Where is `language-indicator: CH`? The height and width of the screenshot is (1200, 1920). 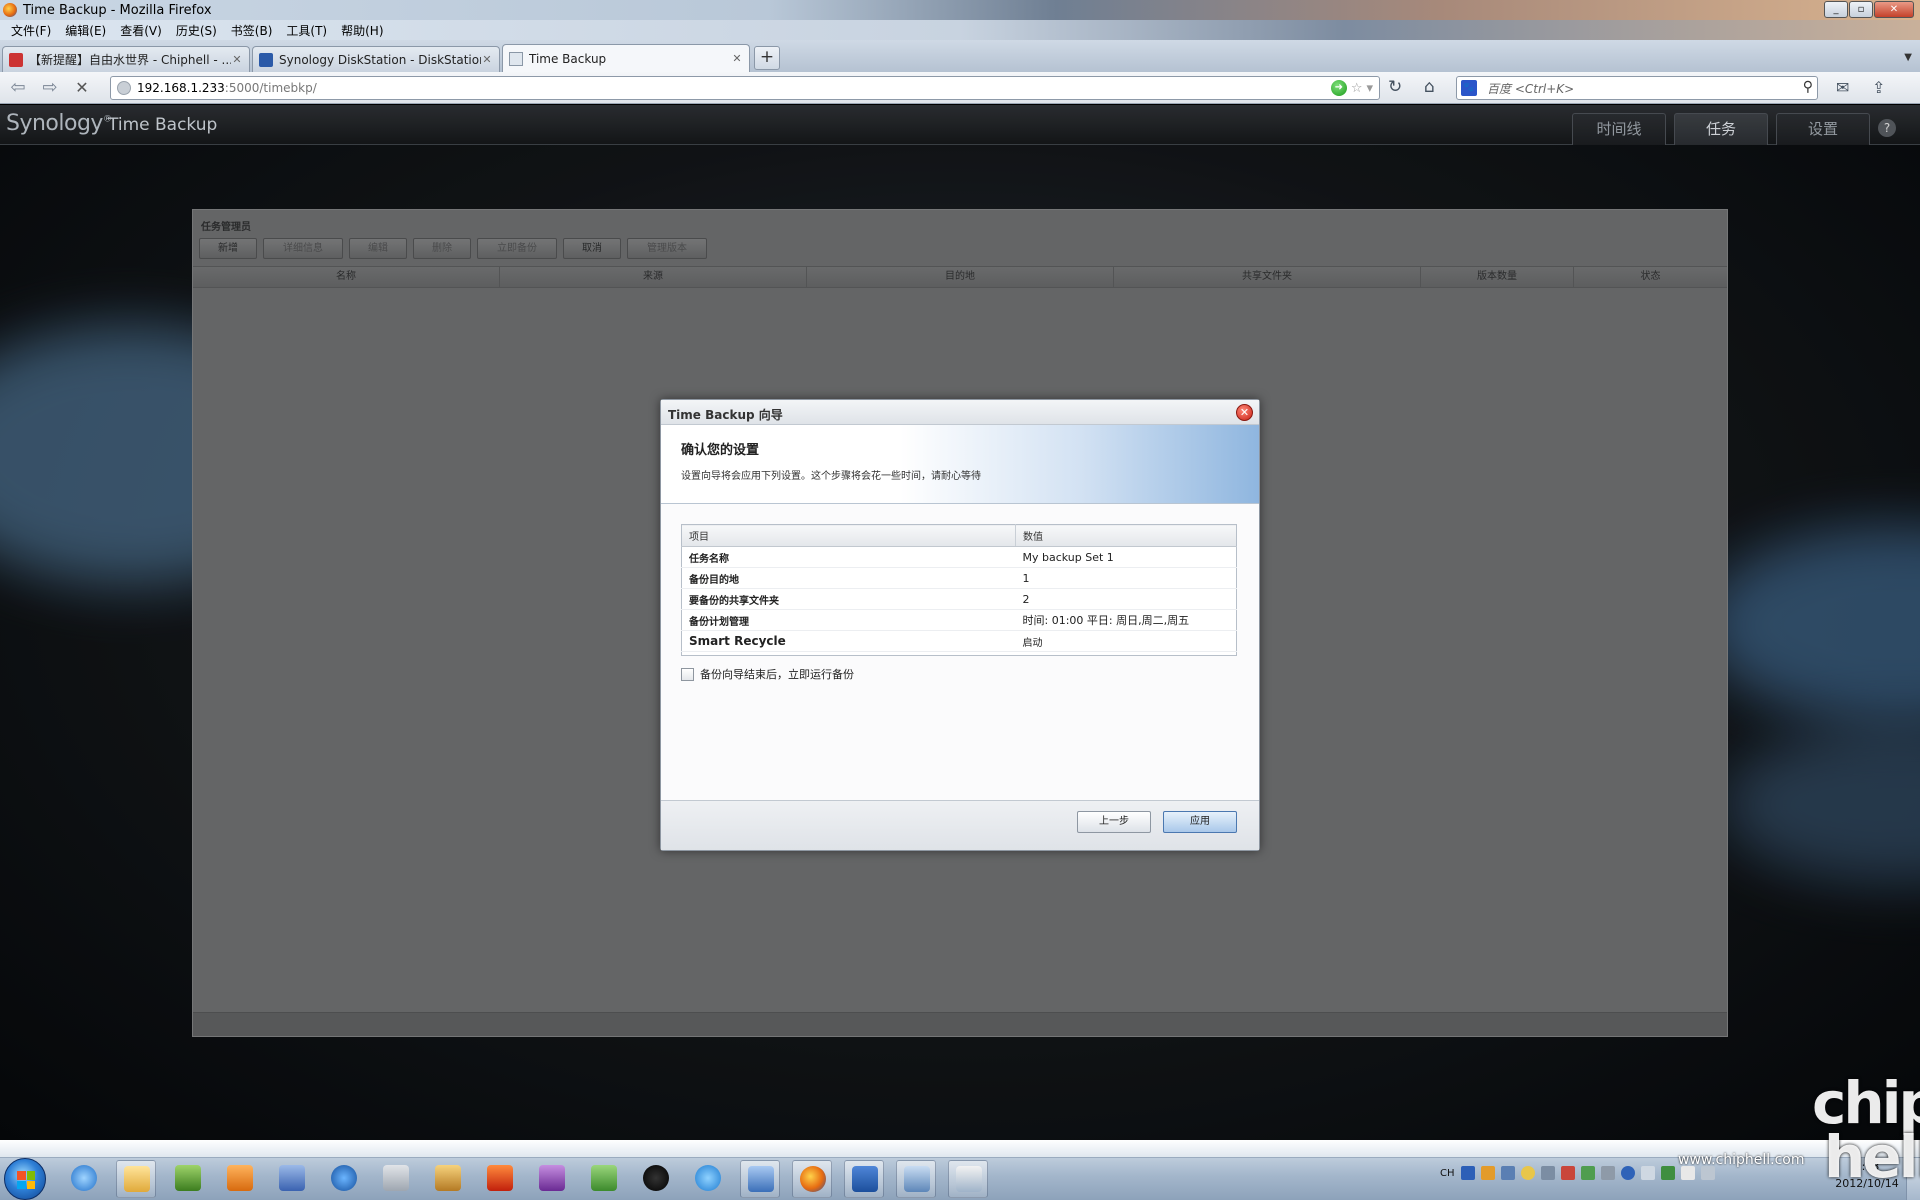
language-indicator: CH is located at coordinates (1447, 1173).